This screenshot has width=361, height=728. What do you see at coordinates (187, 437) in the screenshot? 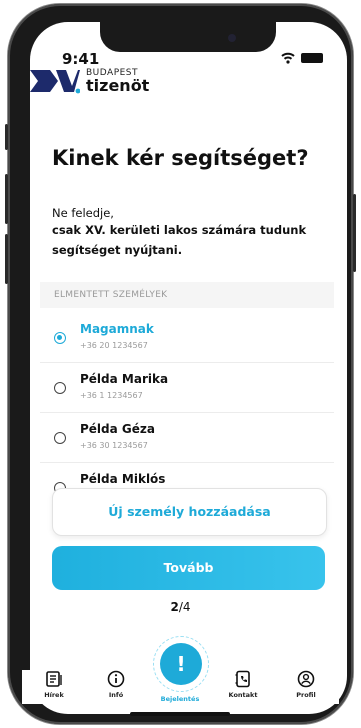
I see `person-item: Példa Géza +36 30 1234567` at bounding box center [187, 437].